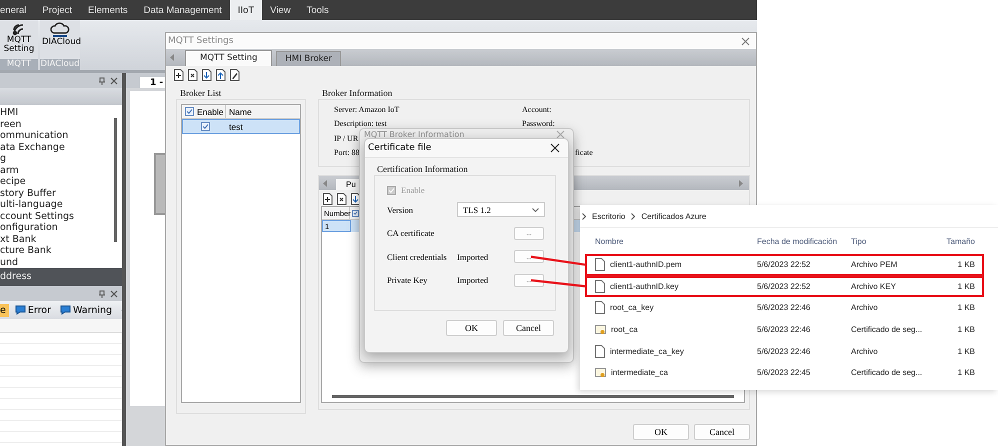 This screenshot has height=446, width=998. I want to click on tab: MQTT Setting, so click(228, 58).